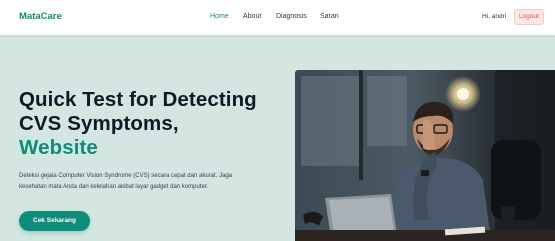 Image resolution: width=555 pixels, height=241 pixels. Describe the element at coordinates (494, 16) in the screenshot. I see `user-greeting: Hi, andri` at that location.